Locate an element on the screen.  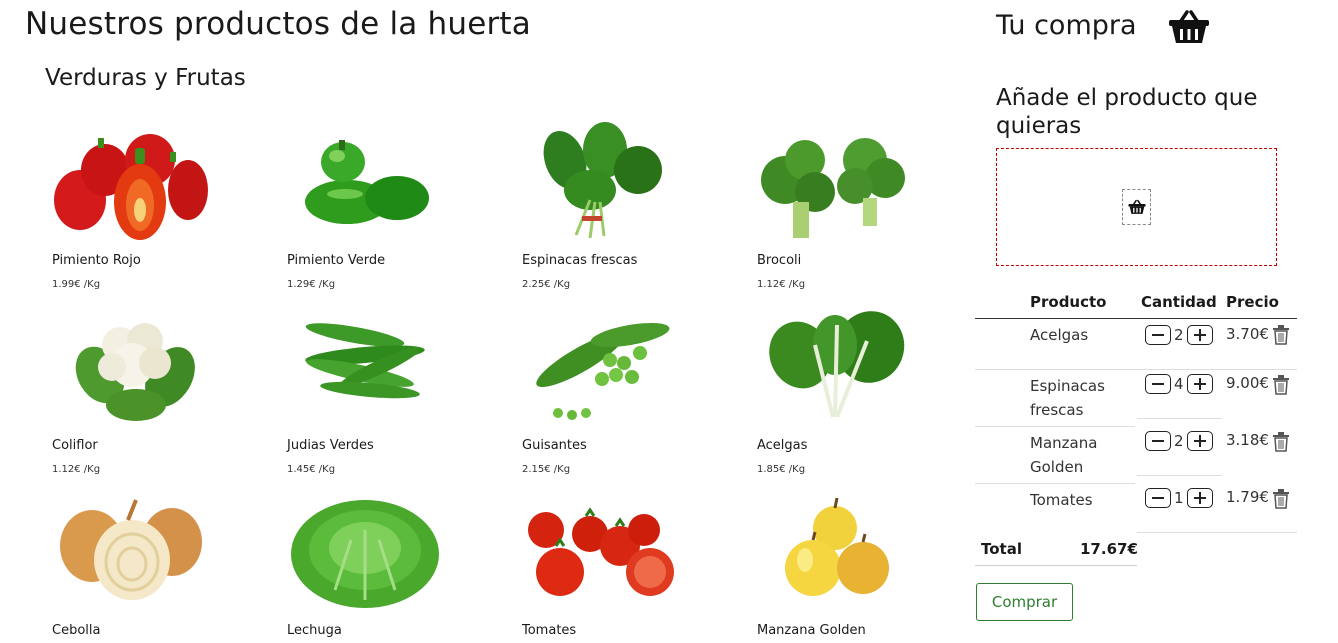
cart-title: Tu compra is located at coordinates (1066, 25).